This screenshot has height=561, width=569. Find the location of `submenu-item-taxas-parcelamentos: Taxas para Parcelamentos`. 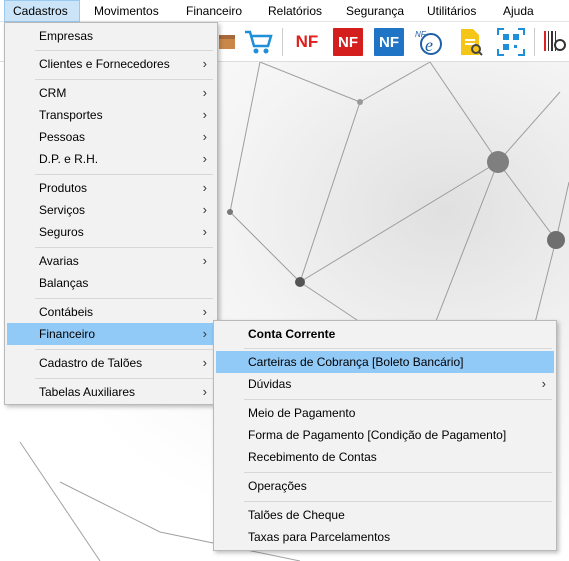

submenu-item-taxas-parcelamentos: Taxas para Parcelamentos is located at coordinates (385, 537).